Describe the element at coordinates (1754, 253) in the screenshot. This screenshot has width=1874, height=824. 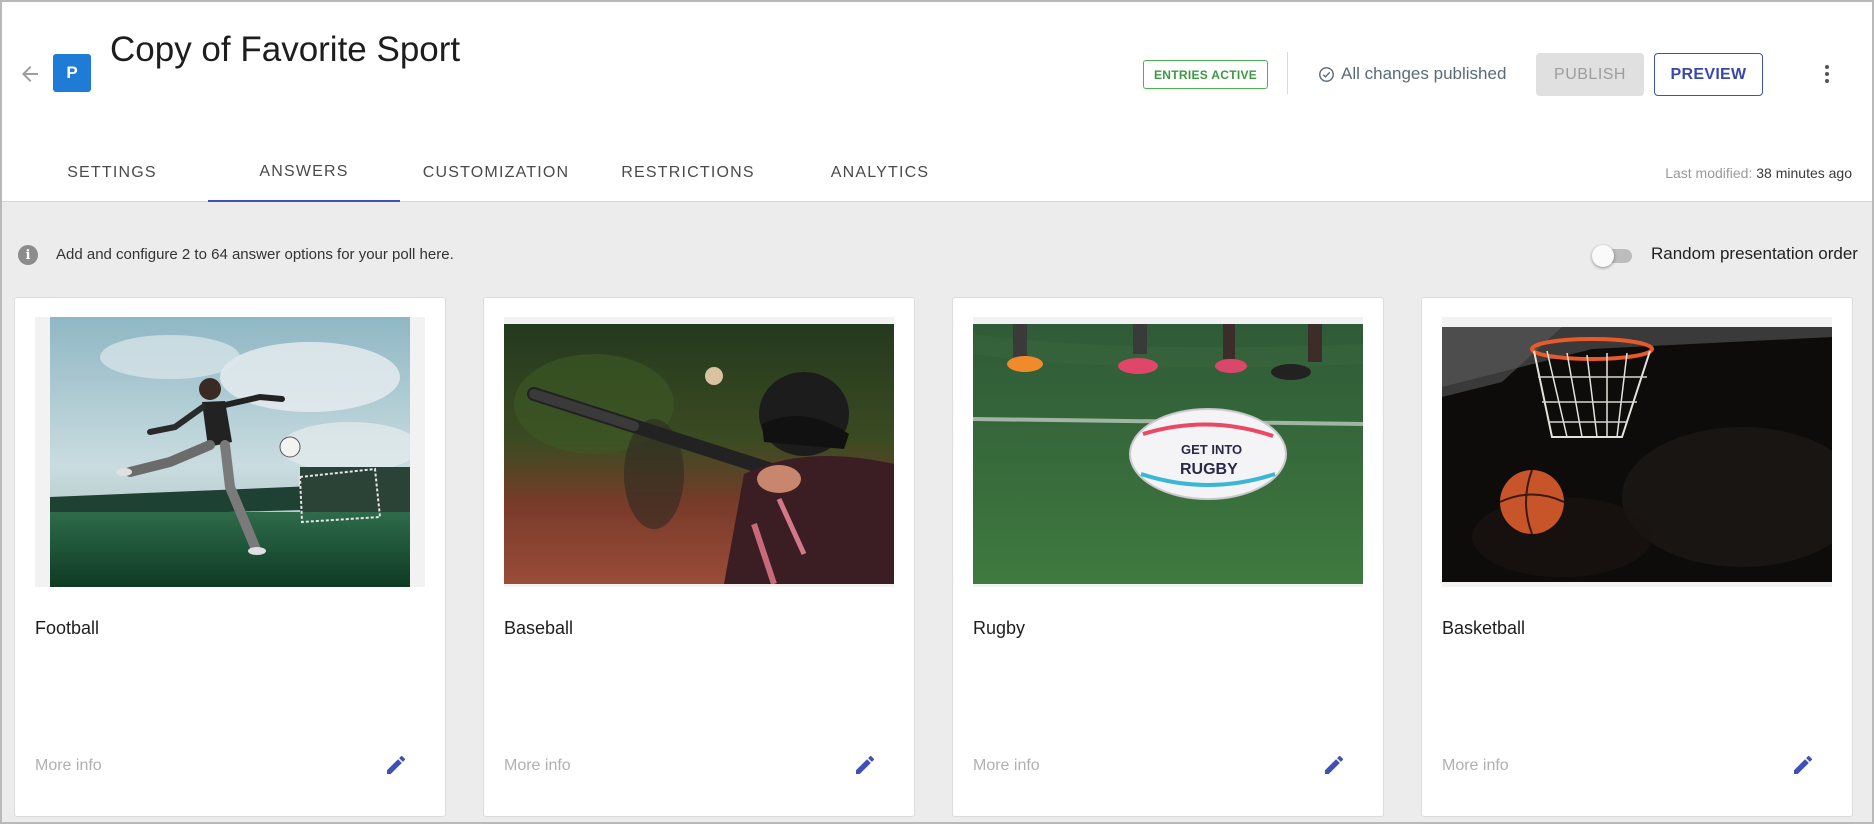
I see `random-order-label: Random presentation order` at that location.